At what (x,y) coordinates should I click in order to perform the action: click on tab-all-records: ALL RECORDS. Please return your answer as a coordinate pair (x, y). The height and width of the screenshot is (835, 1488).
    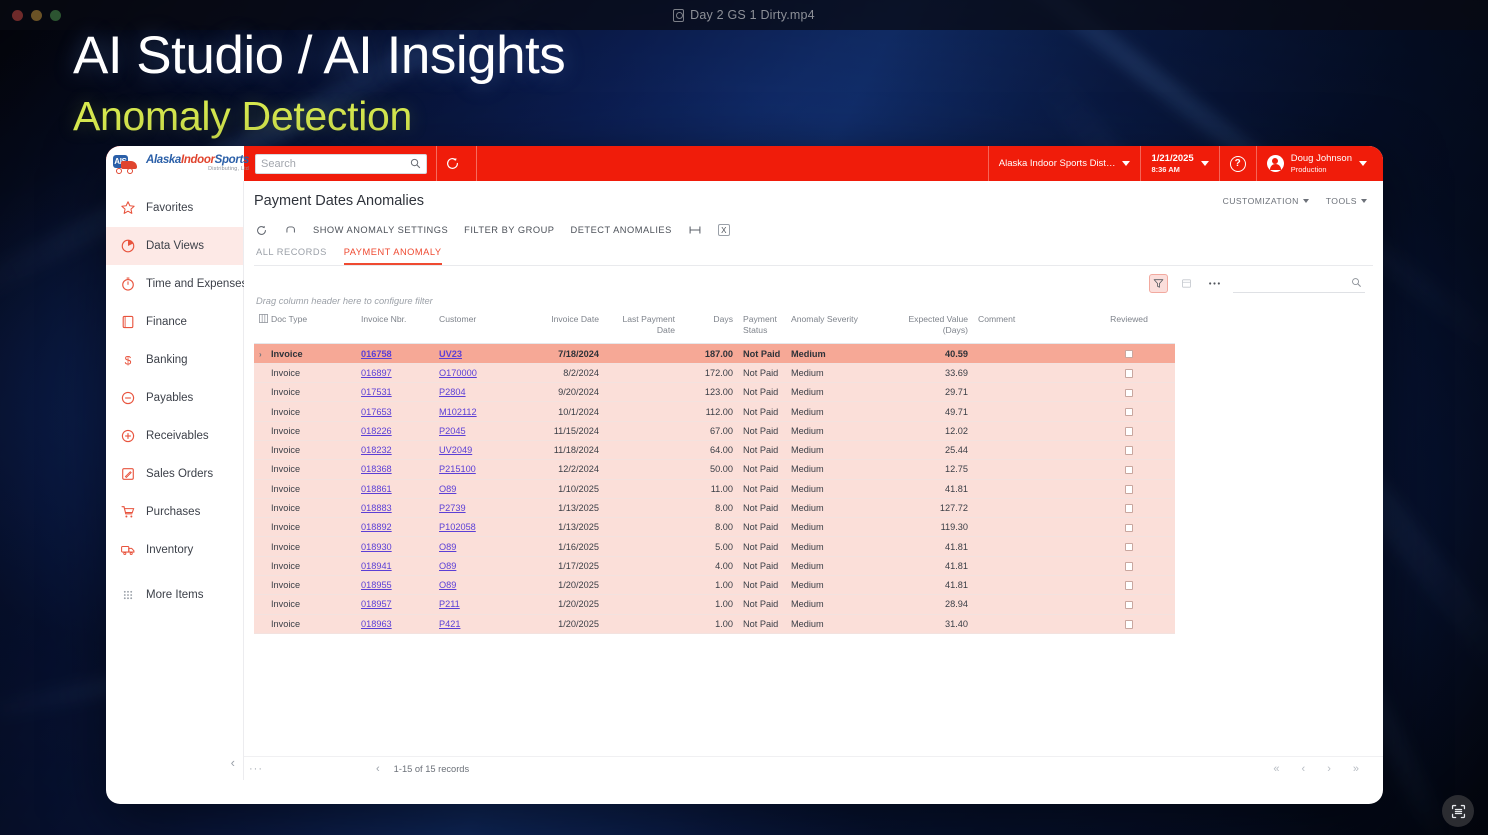
    Looking at the image, I should click on (291, 256).